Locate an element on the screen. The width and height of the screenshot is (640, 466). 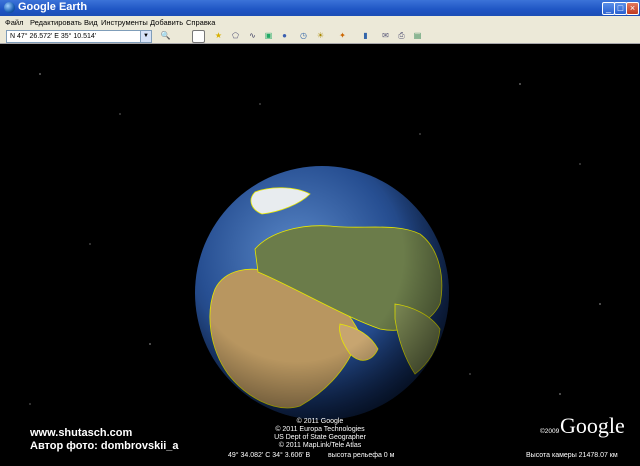
ruler-icon: ▮ is located at coordinates (365, 35).